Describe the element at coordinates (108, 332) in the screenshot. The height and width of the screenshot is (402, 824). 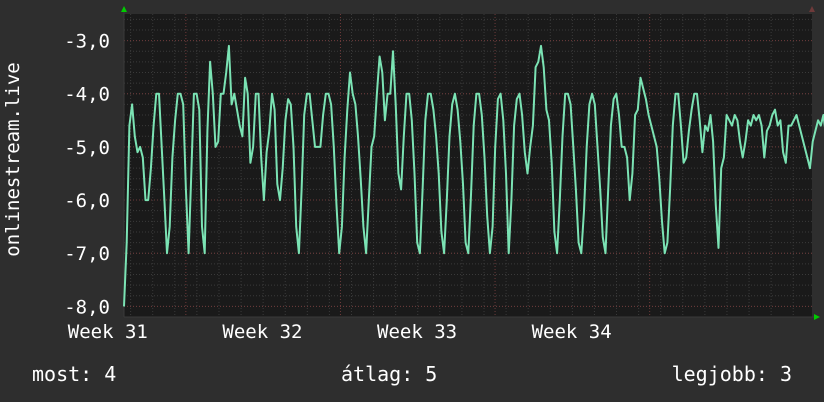
I see `x-tick-label: Week 31` at that location.